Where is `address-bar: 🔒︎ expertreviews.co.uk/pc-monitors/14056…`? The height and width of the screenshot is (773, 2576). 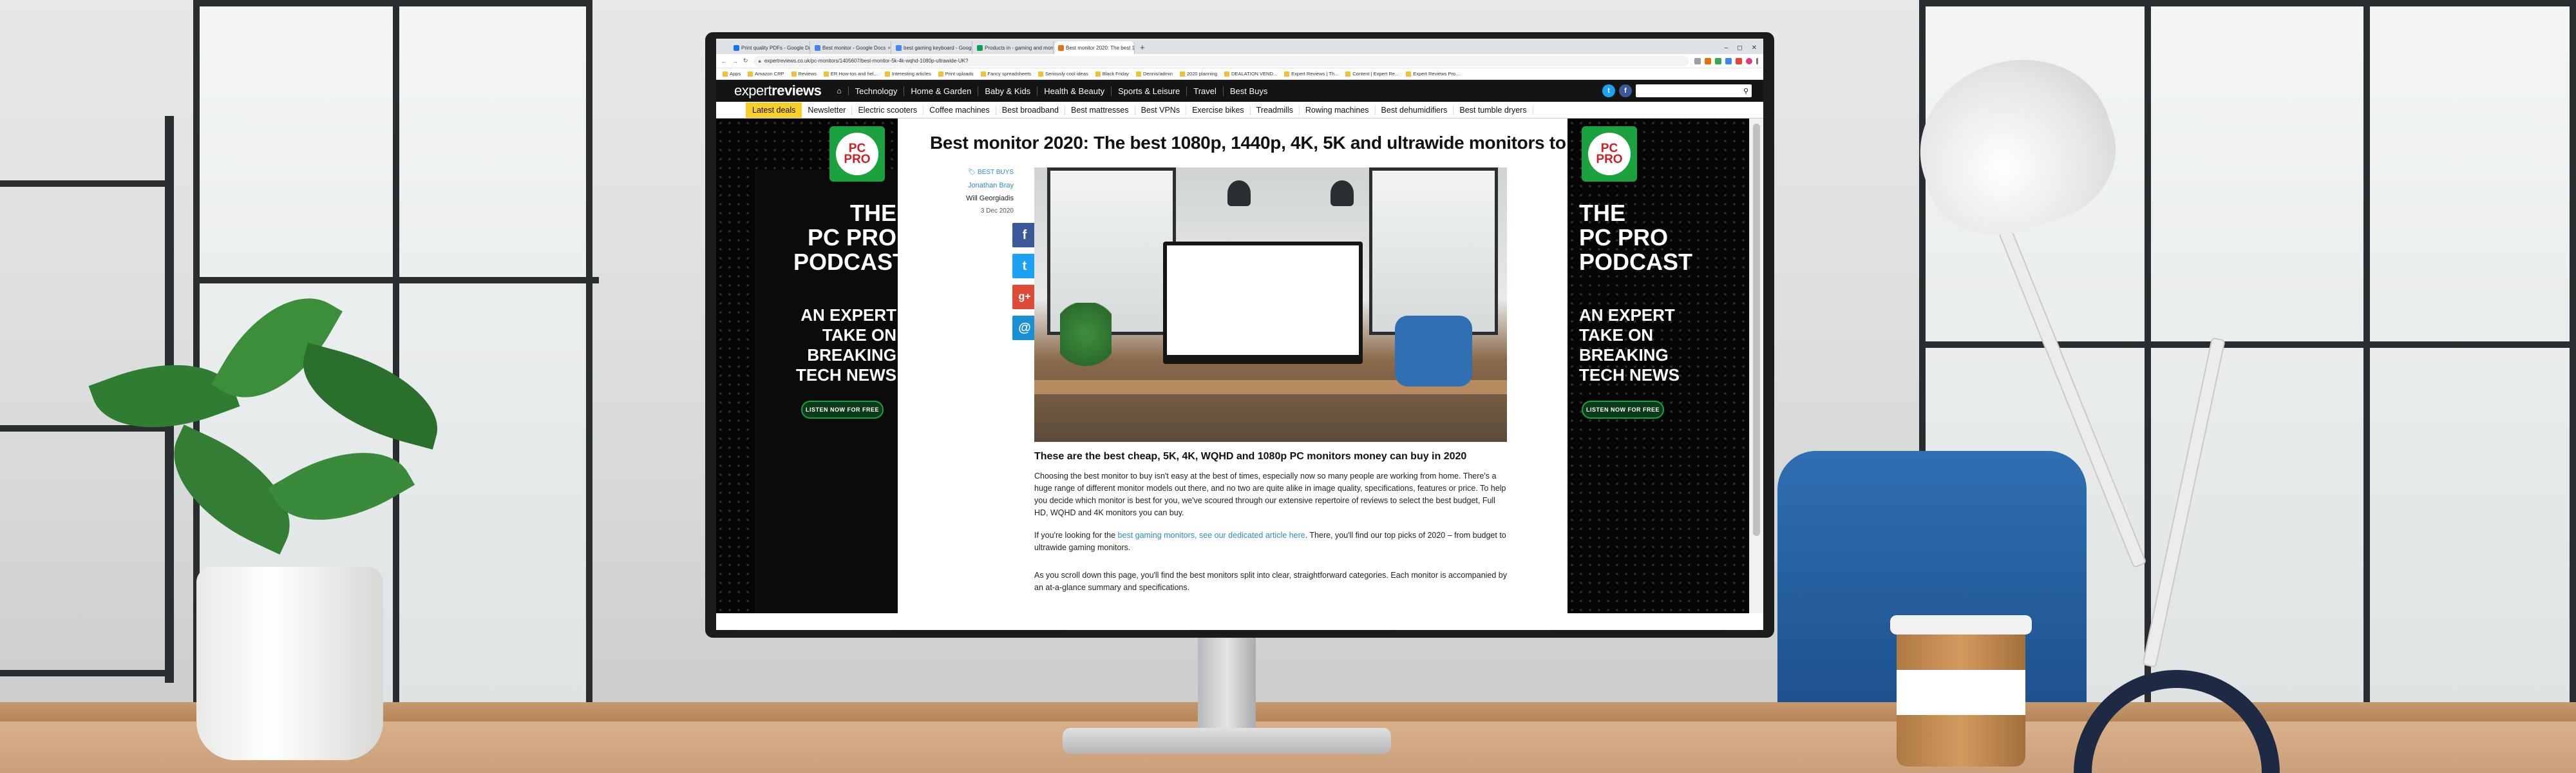 address-bar: 🔒︎ expertreviews.co.uk/pc-monitors/14056… is located at coordinates (1221, 61).